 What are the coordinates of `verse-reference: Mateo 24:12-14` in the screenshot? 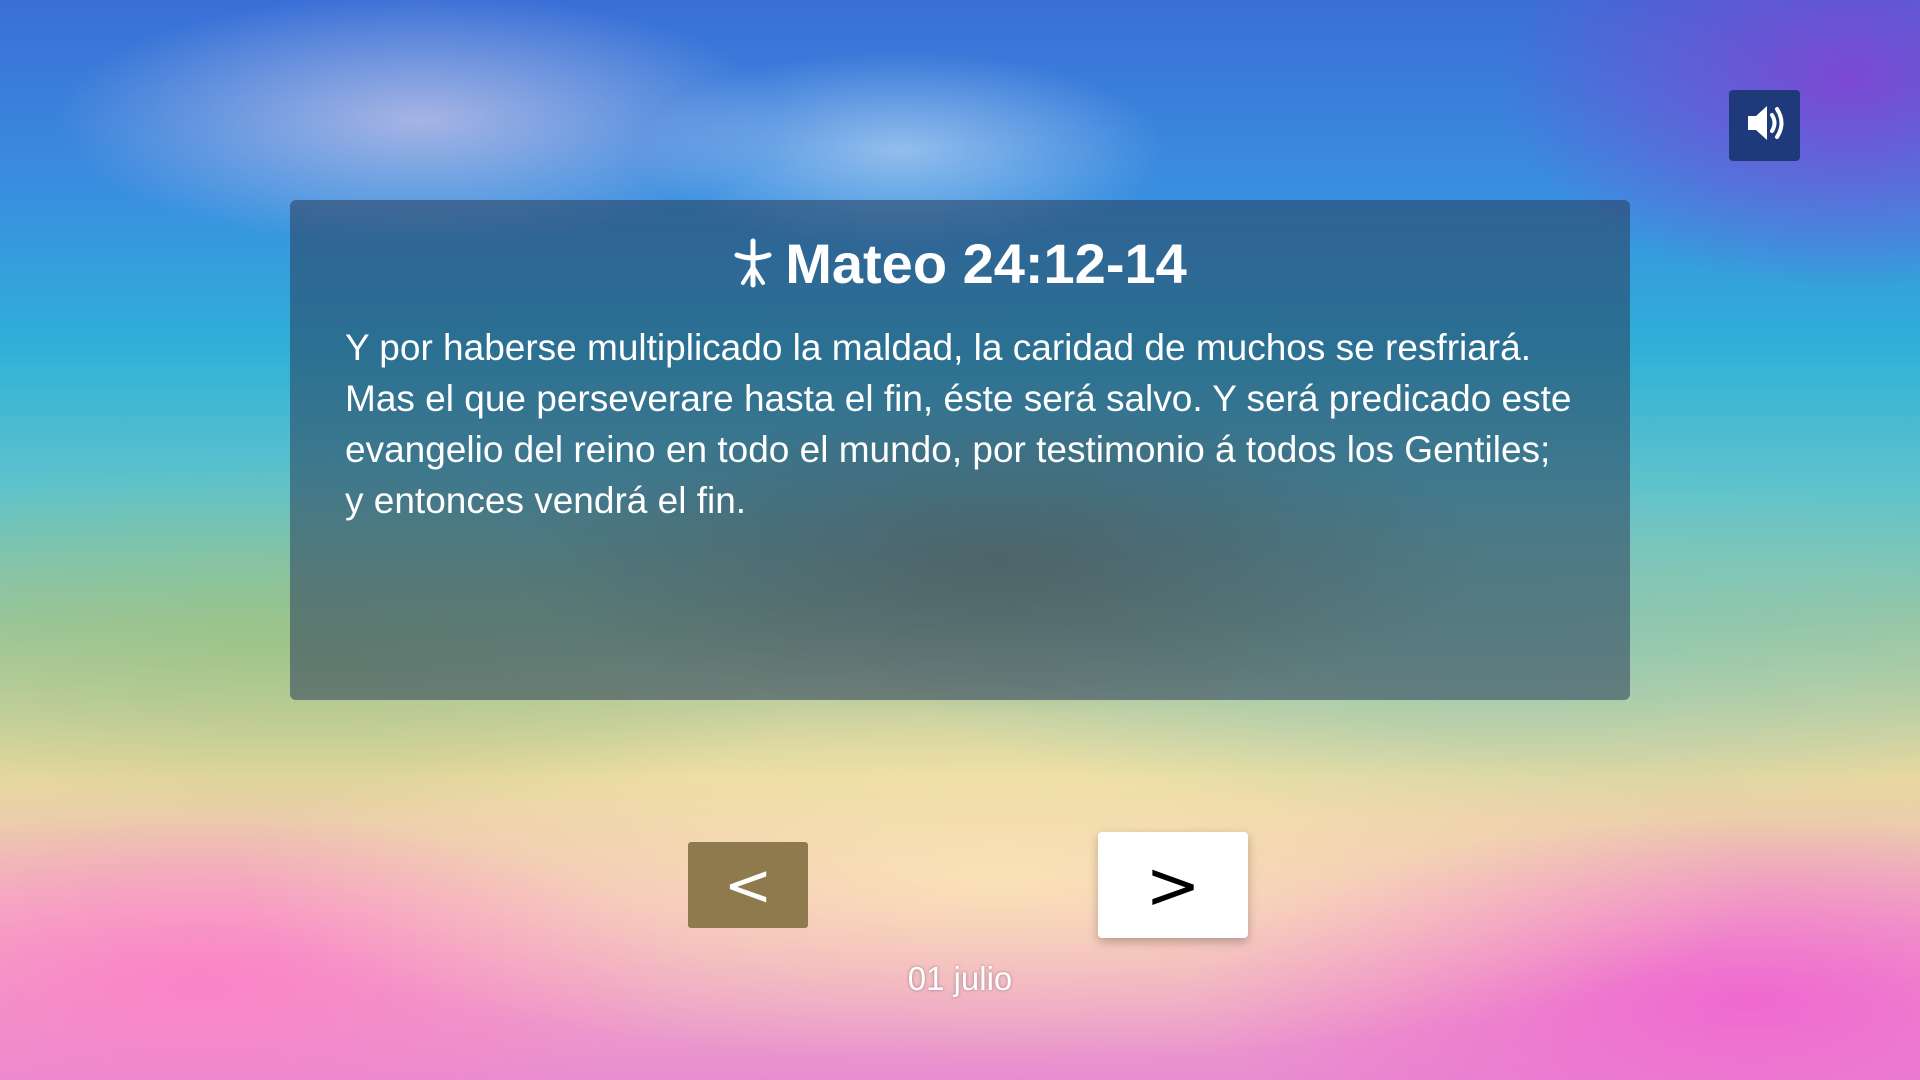 It's located at (986, 263).